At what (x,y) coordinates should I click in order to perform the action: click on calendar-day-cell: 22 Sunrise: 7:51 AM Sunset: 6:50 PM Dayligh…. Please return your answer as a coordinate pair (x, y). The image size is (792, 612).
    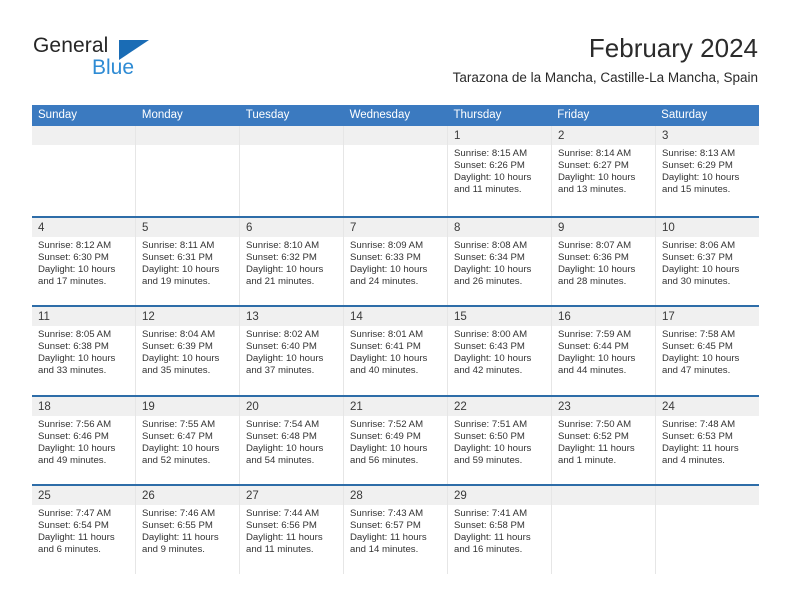
    Looking at the image, I should click on (499, 440).